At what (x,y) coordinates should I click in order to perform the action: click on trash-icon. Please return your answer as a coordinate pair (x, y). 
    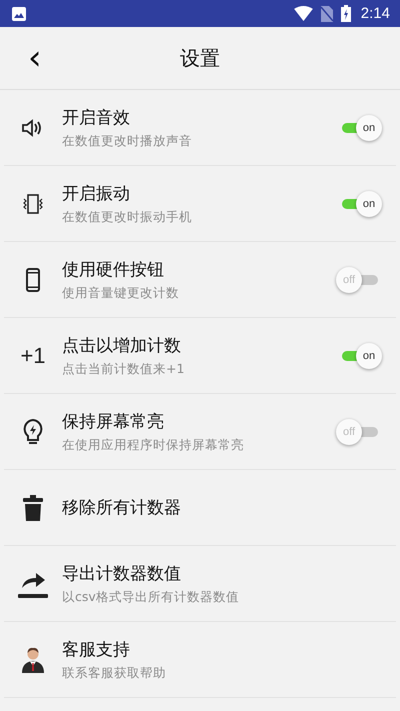
    Looking at the image, I should click on (33, 508).